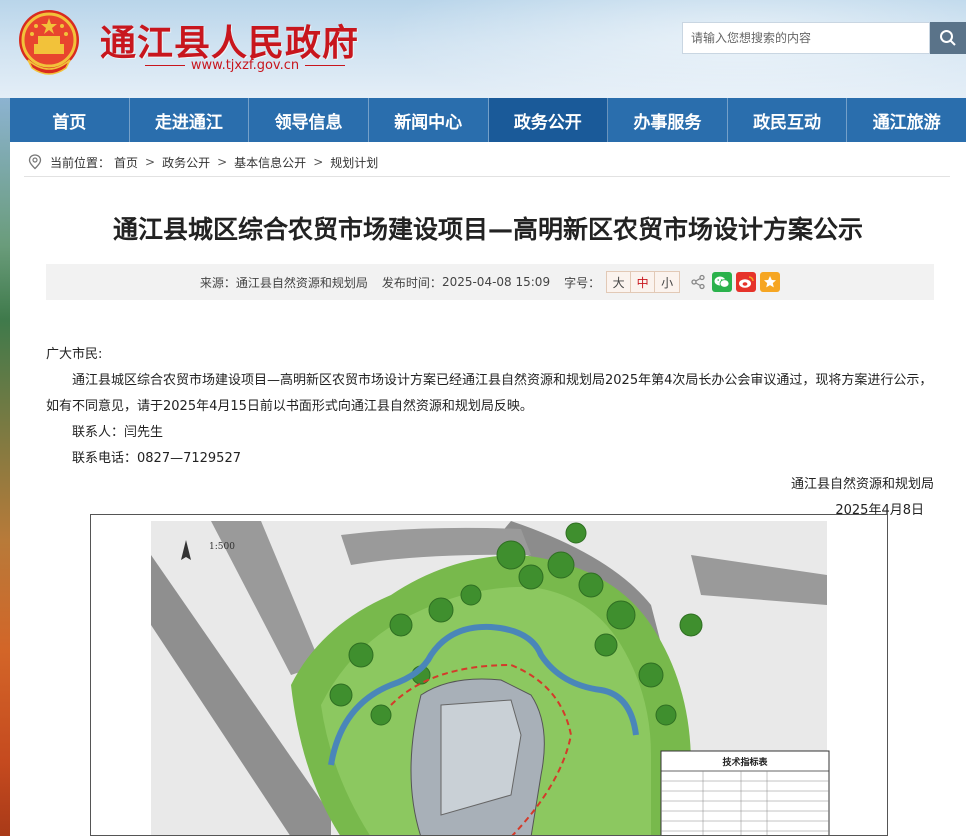 The image size is (966, 836). What do you see at coordinates (309, 120) in the screenshot?
I see `nav-item-leaders: 领导信息` at bounding box center [309, 120].